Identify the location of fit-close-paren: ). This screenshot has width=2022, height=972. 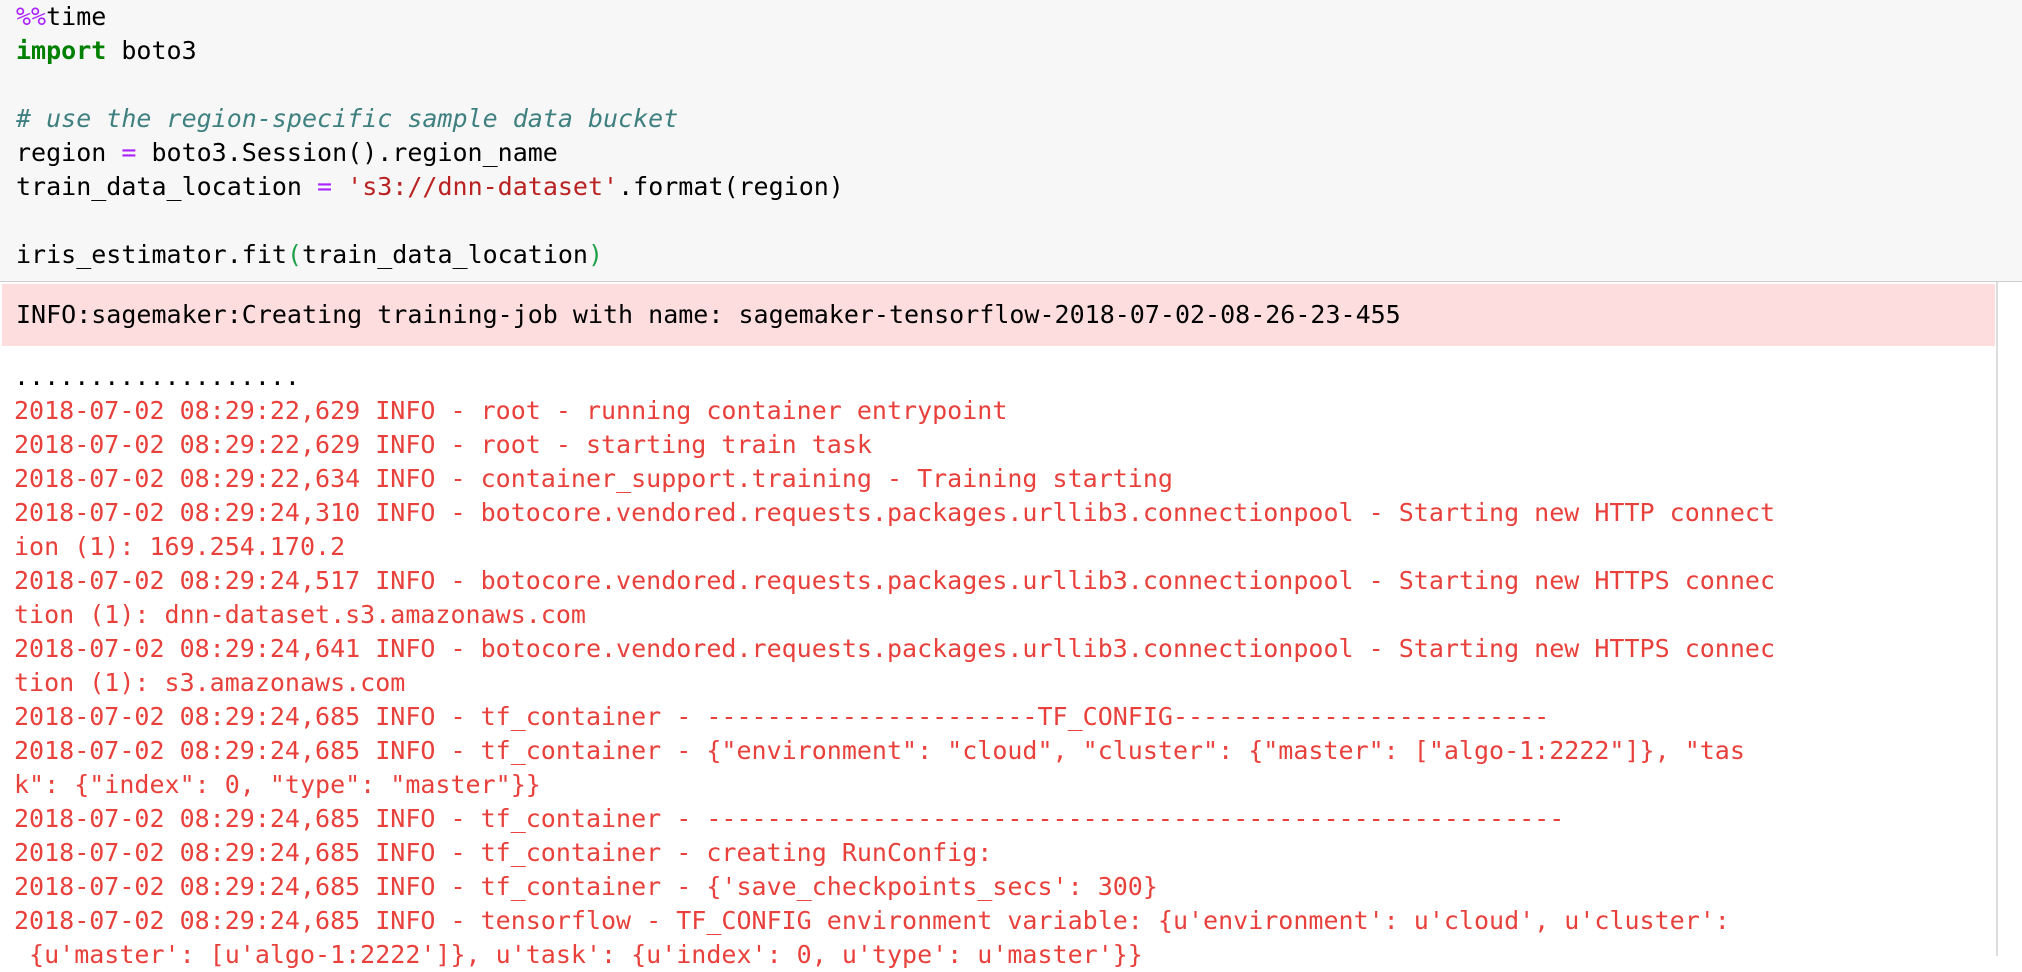
(595, 254).